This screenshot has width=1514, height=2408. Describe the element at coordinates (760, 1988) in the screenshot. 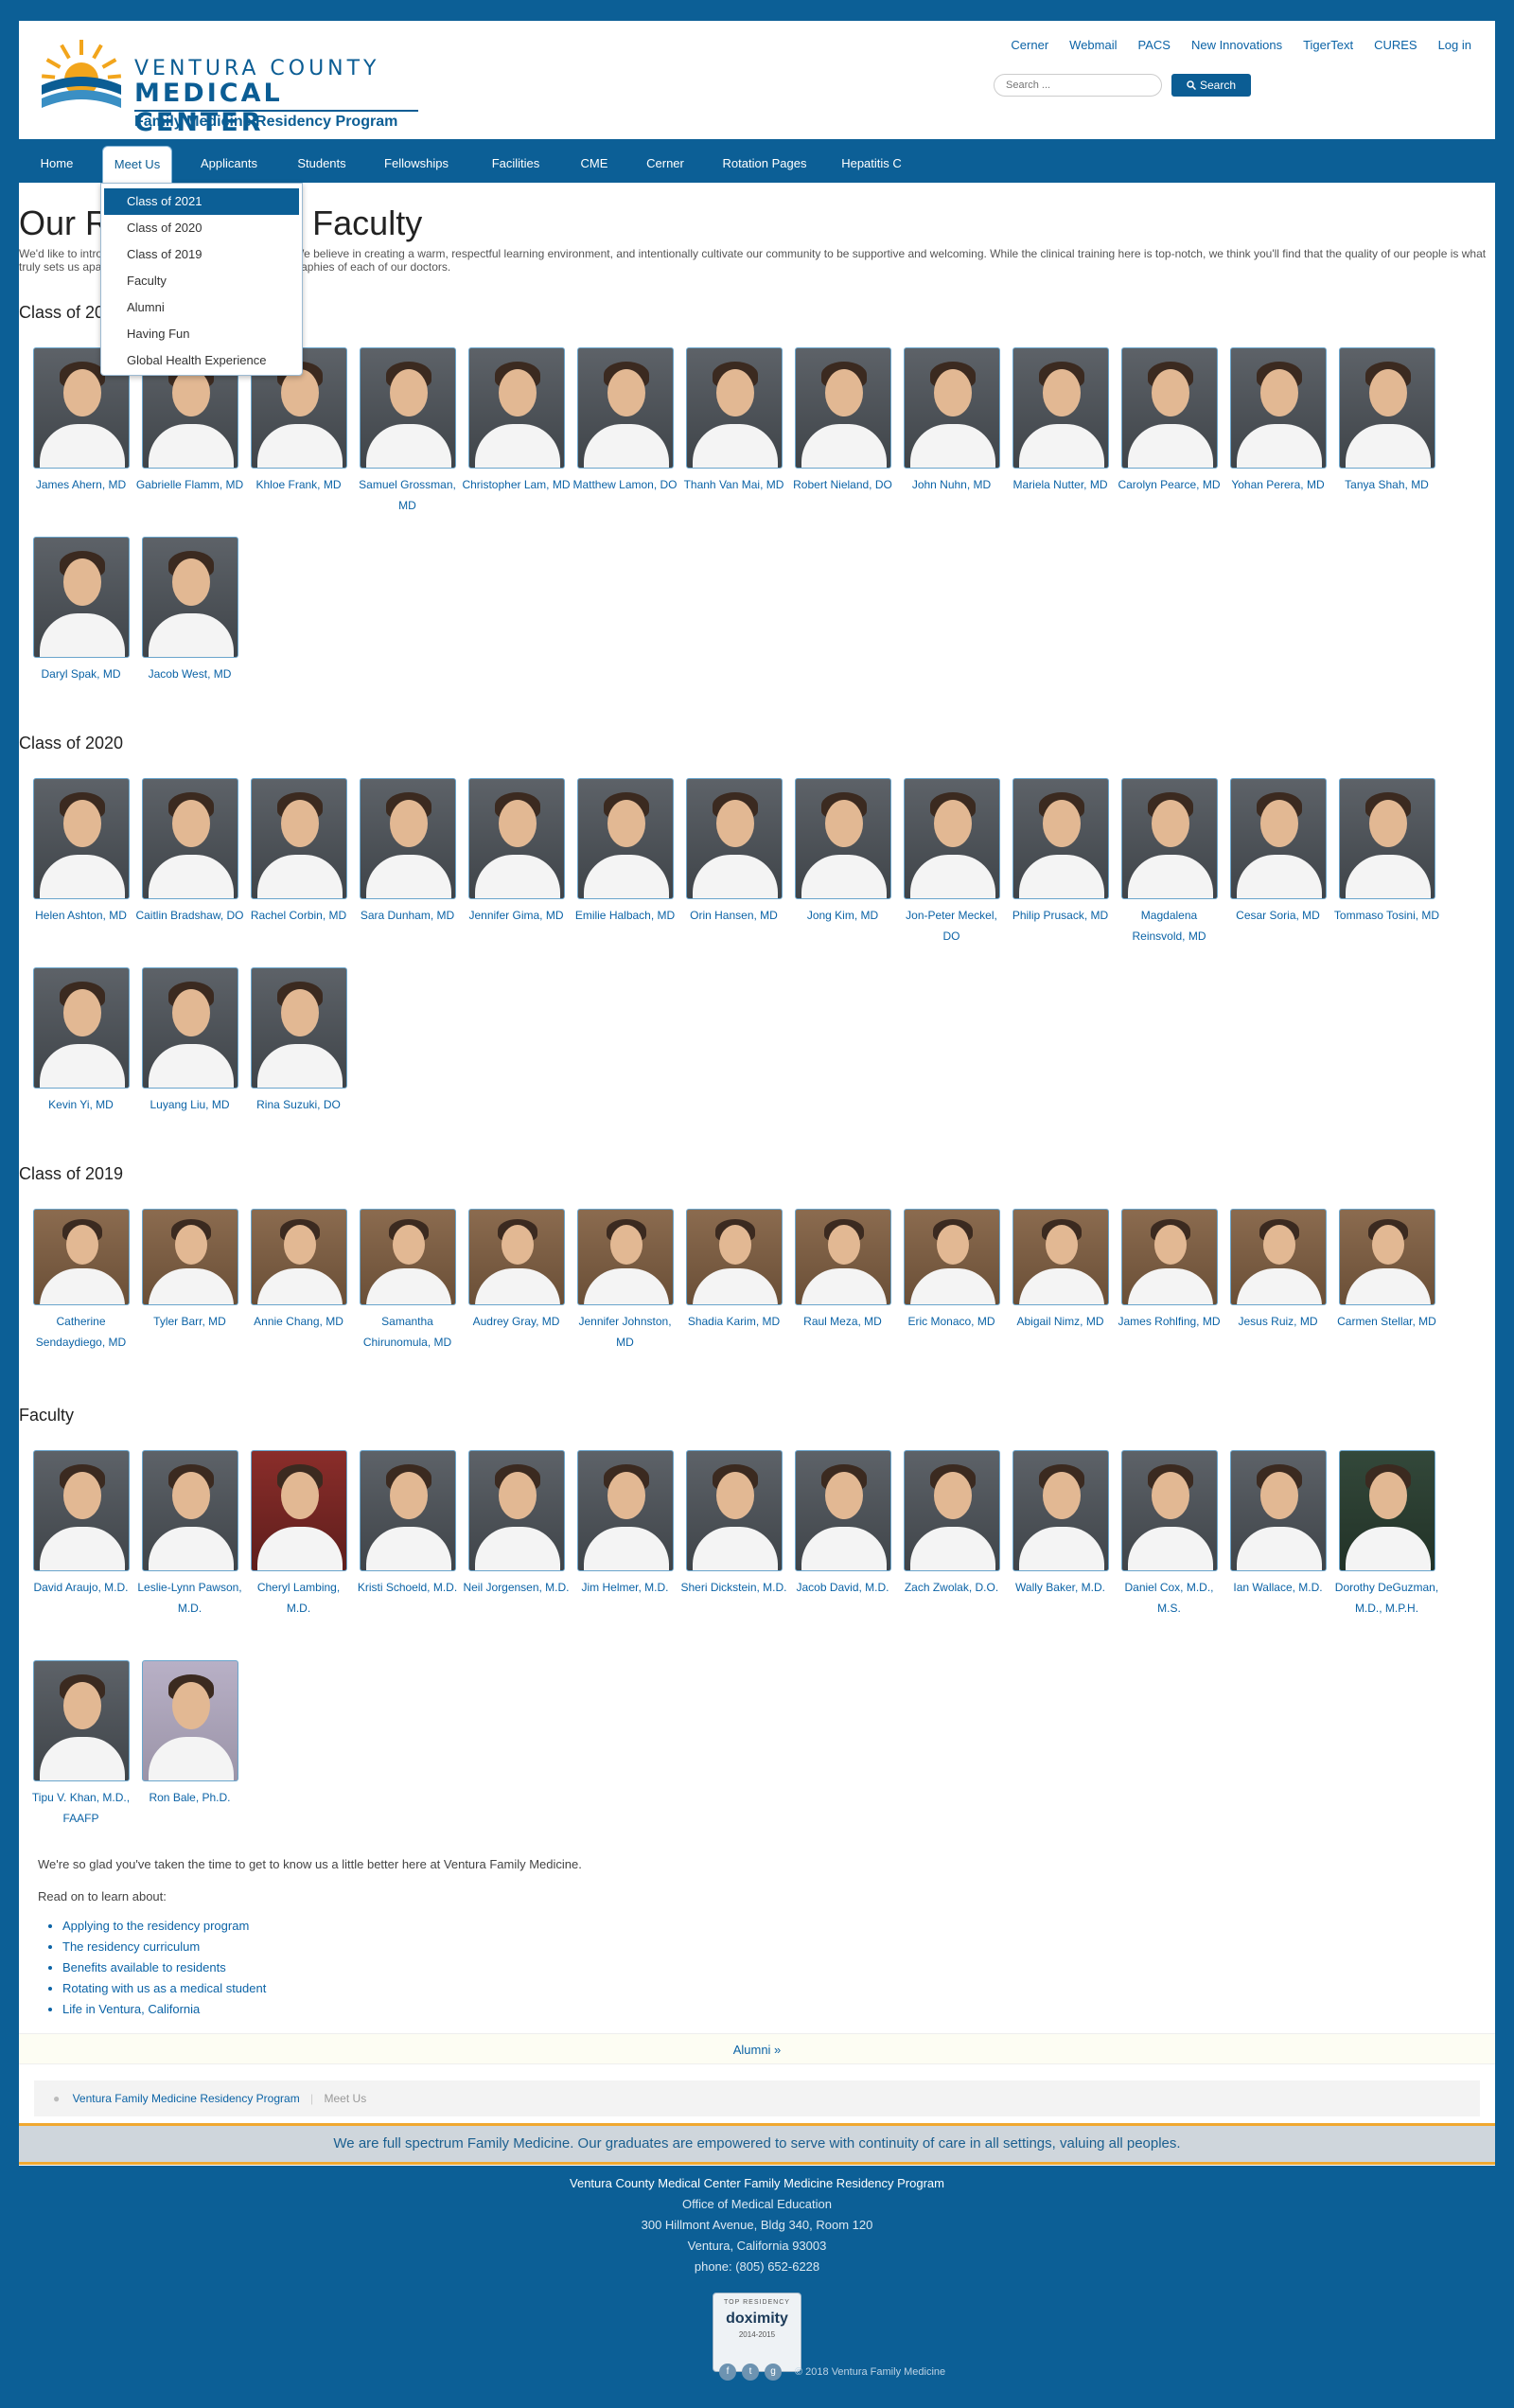

I see `outro-link-rotating: Rotating with us as a medical student` at that location.